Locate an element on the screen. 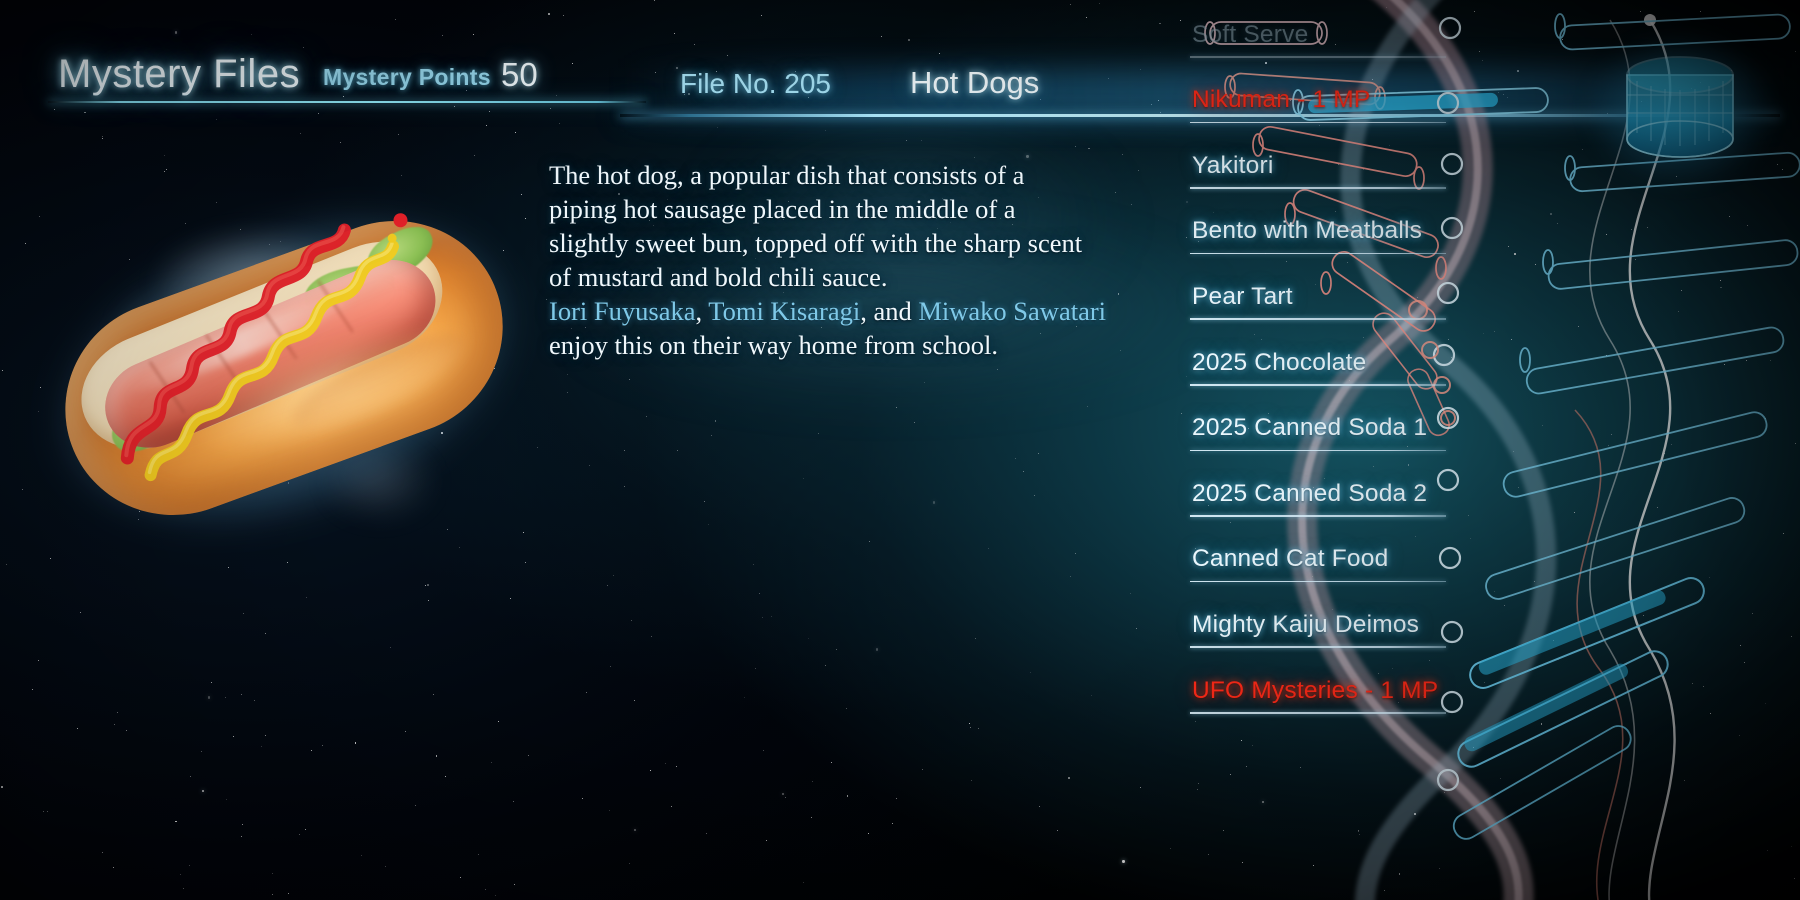  file-list-item: Mighty Kaiju Deimos is located at coordinates (1340, 623).